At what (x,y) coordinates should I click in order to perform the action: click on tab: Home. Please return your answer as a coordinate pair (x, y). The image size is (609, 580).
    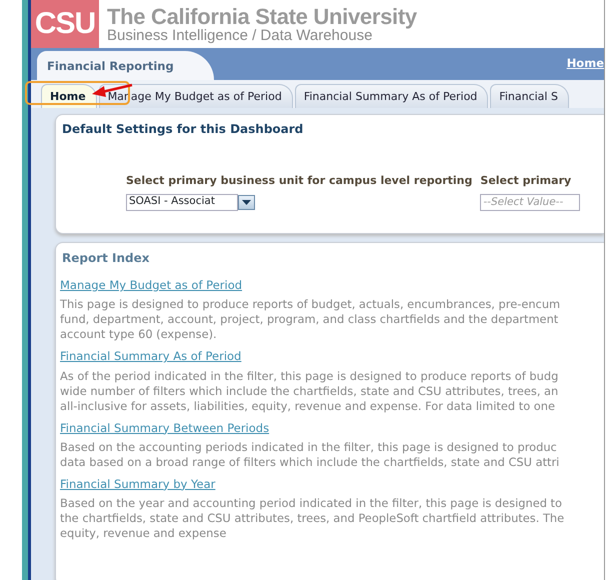
    Looking at the image, I should click on (69, 96).